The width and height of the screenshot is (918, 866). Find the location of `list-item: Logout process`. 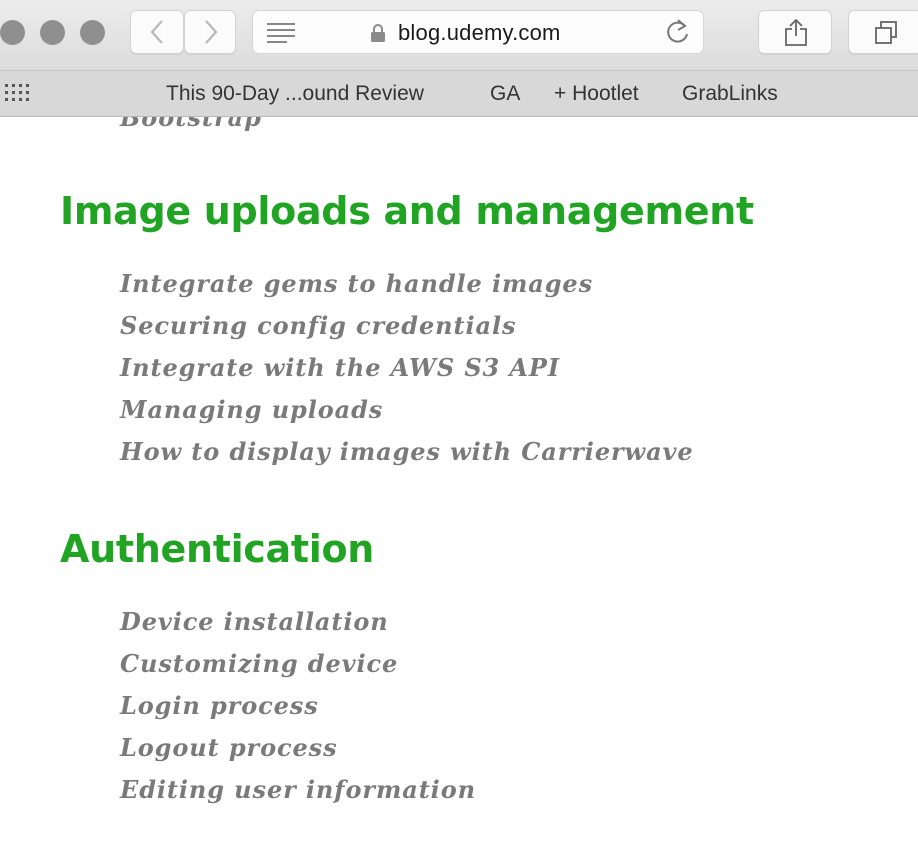

list-item: Logout process is located at coordinates (229, 747).